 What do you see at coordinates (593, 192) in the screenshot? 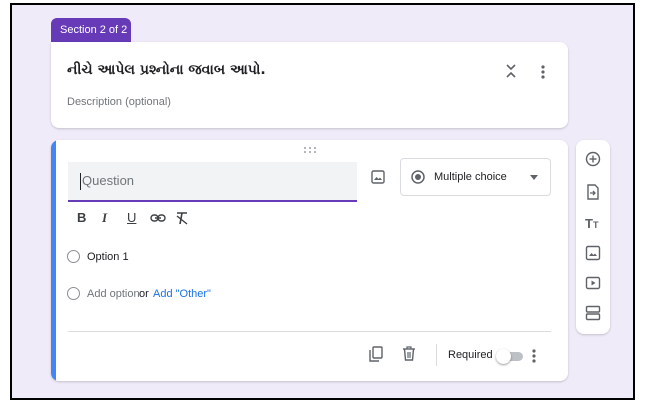
I see `import-questions-icon` at bounding box center [593, 192].